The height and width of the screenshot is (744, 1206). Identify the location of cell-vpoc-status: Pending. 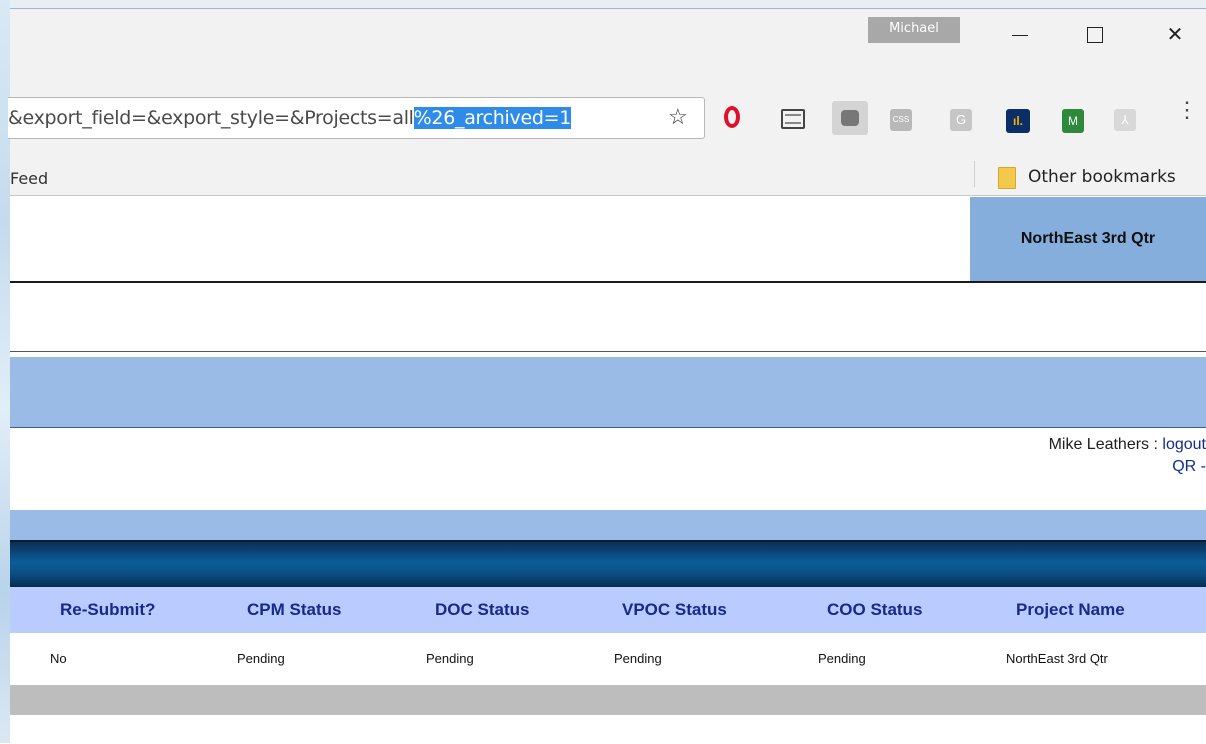
(638, 658).